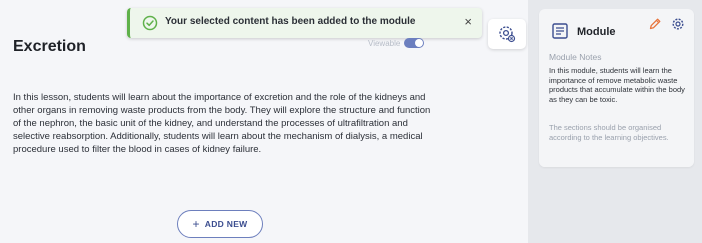 This screenshot has width=702, height=243. What do you see at coordinates (196, 224) in the screenshot?
I see `plus-icon: +` at bounding box center [196, 224].